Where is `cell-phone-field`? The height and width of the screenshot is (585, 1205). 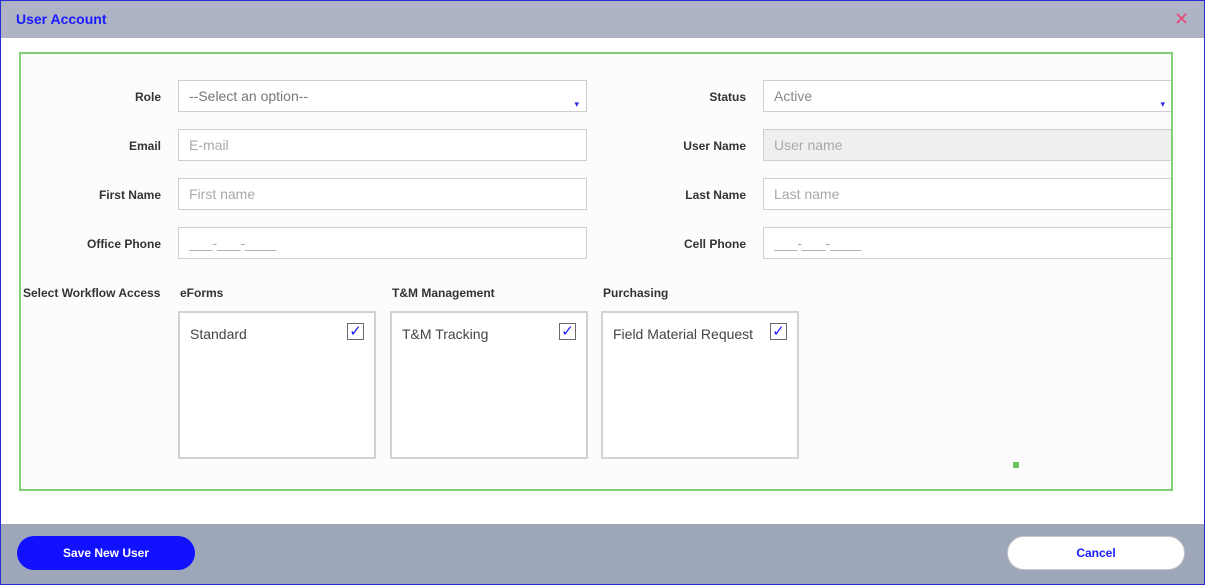
cell-phone-field is located at coordinates (967, 243).